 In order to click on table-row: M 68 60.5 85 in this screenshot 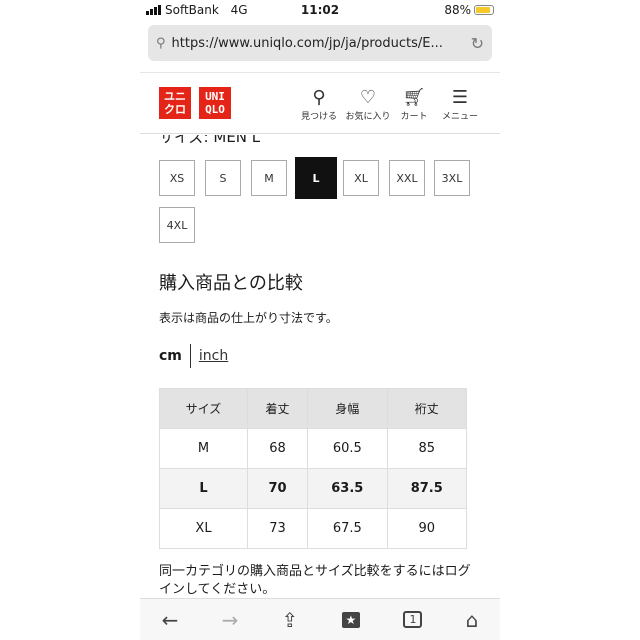, I will do `click(313, 448)`.